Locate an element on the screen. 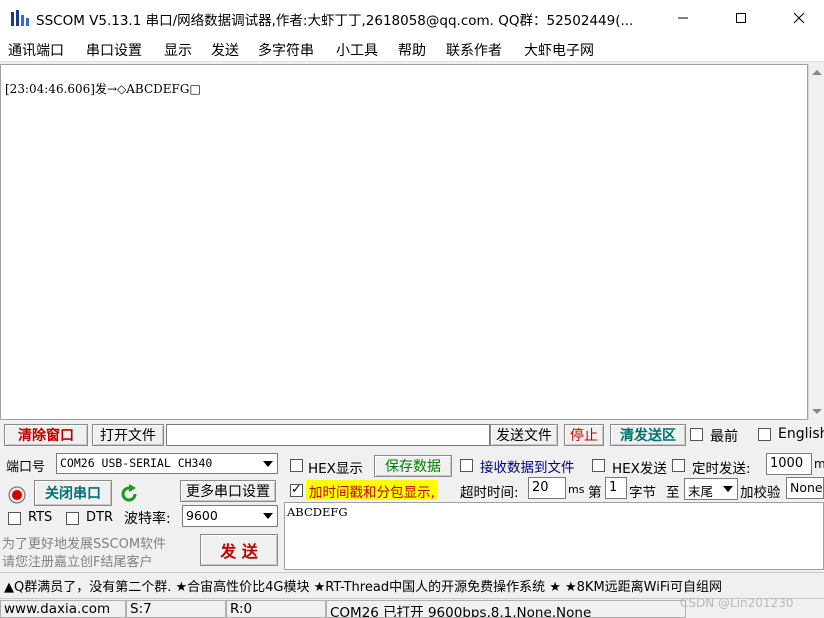 The image size is (824, 618). status-sent-count: S:7 is located at coordinates (176, 609).